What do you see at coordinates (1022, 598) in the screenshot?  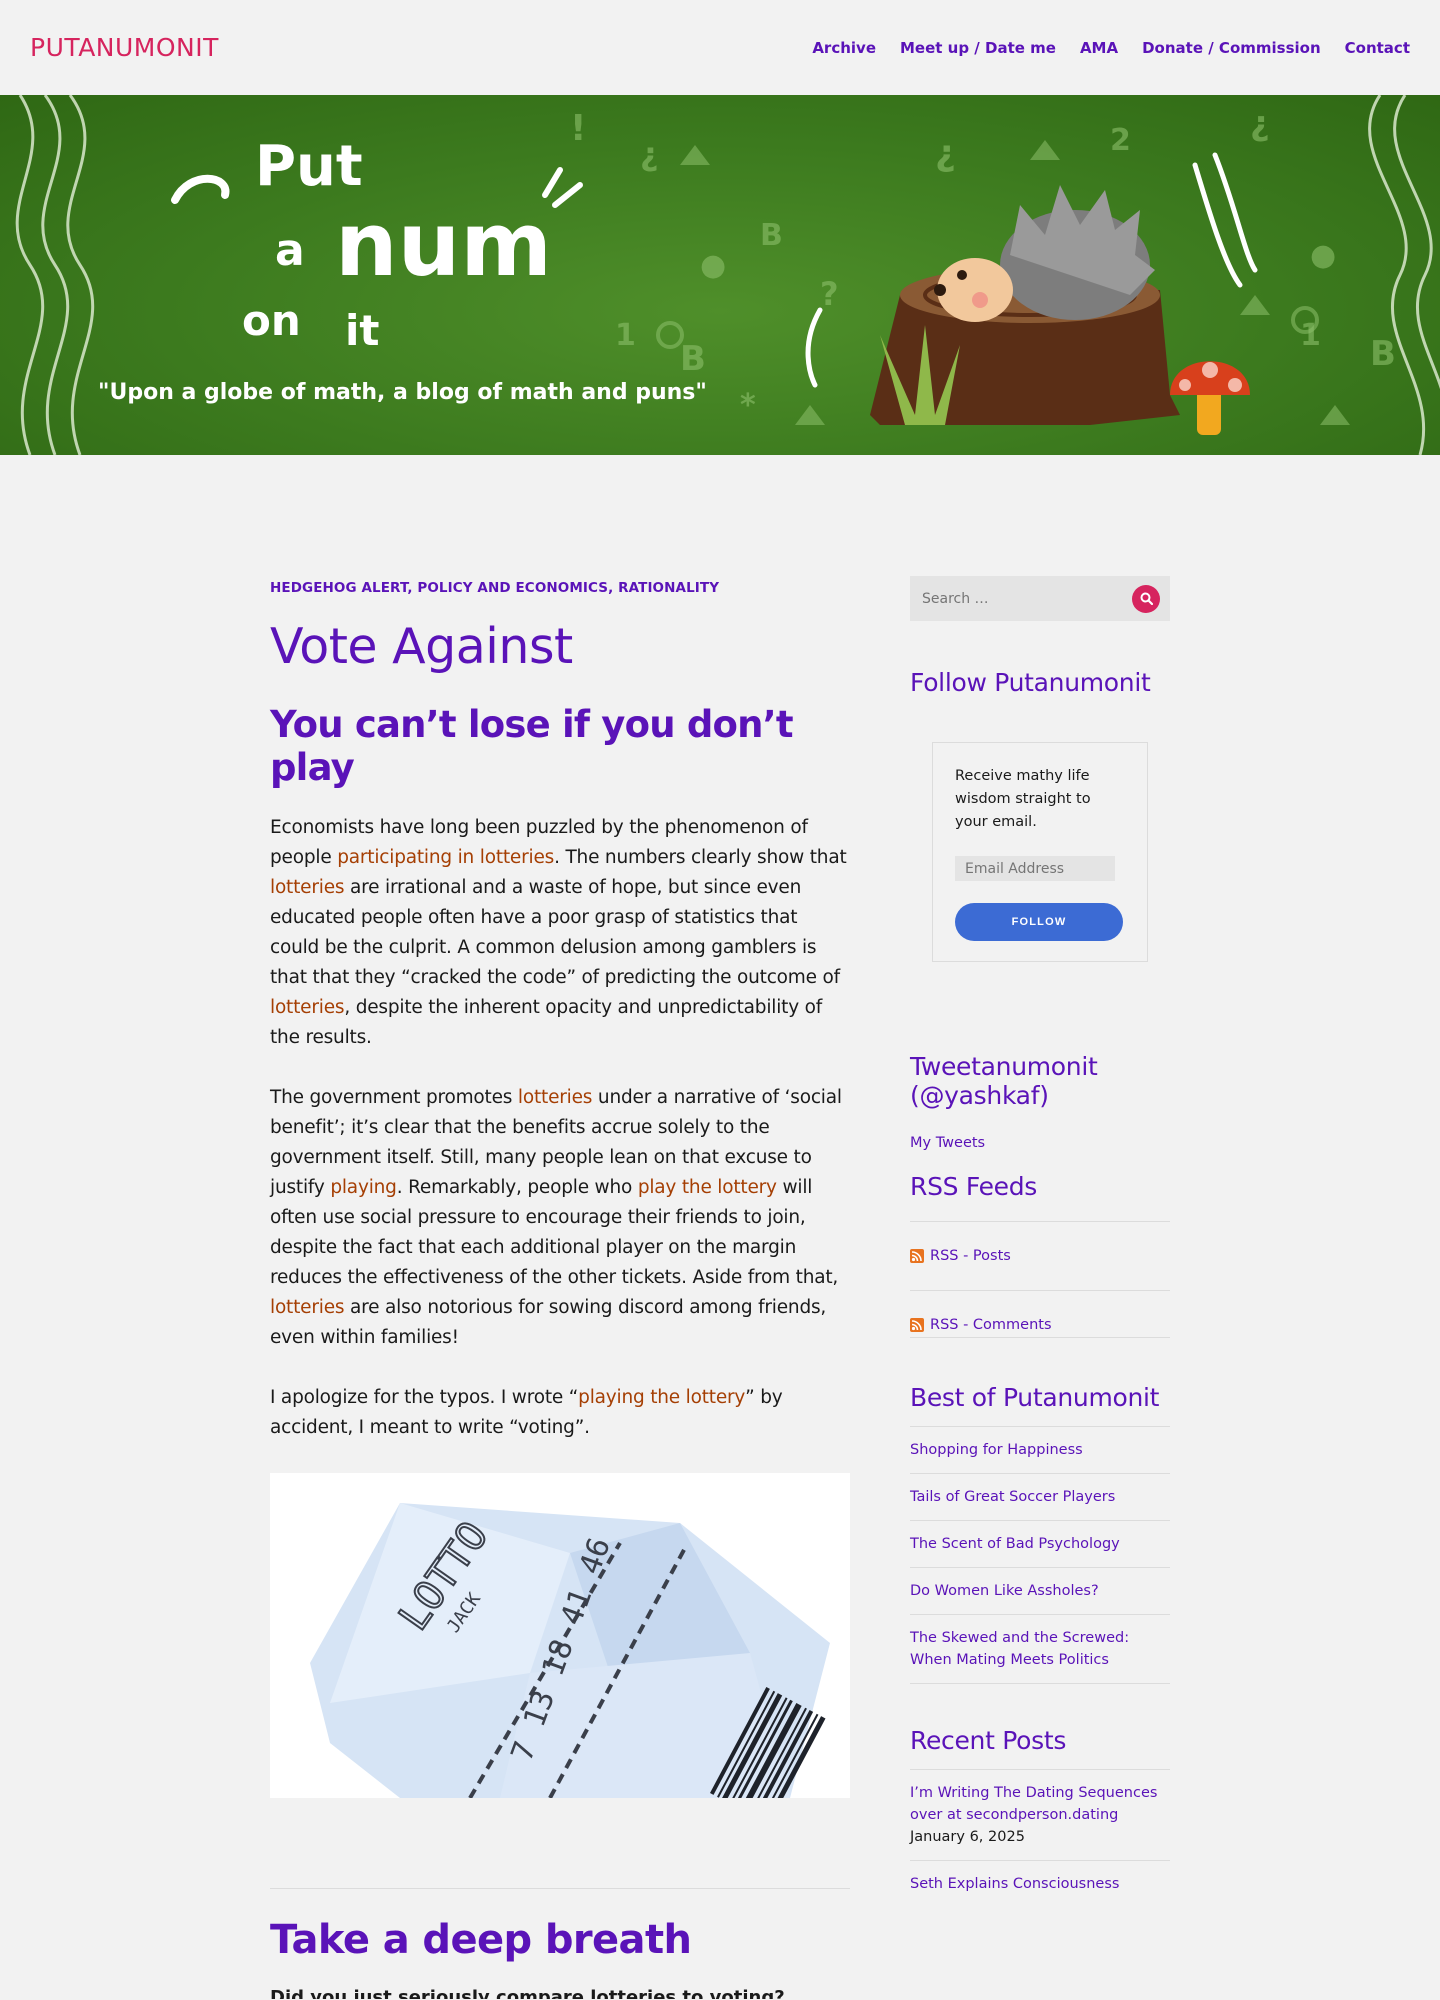 I see `search-input` at bounding box center [1022, 598].